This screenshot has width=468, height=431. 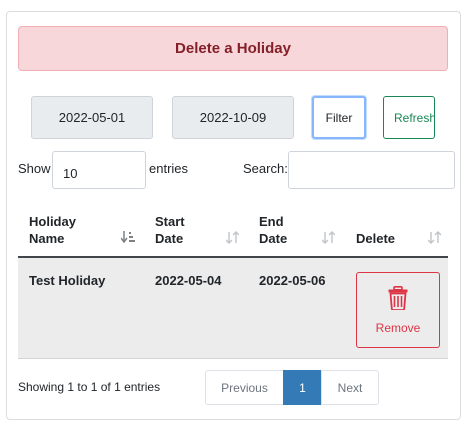 I want to click on pagination-previous: Previous, so click(x=244, y=387).